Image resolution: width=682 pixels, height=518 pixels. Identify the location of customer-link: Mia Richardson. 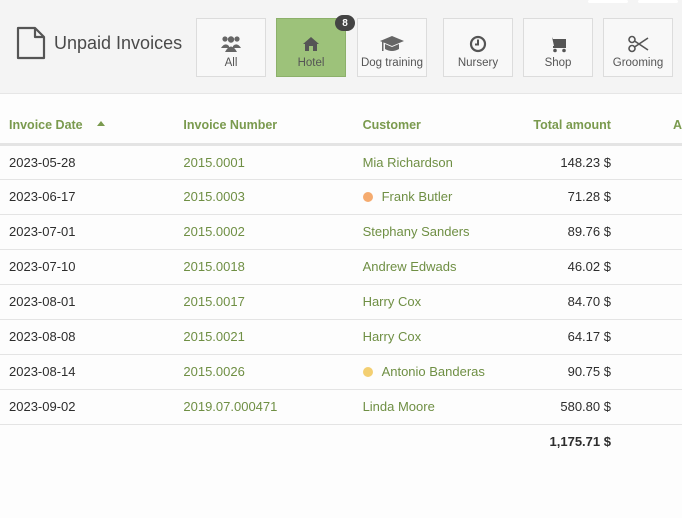
(408, 162).